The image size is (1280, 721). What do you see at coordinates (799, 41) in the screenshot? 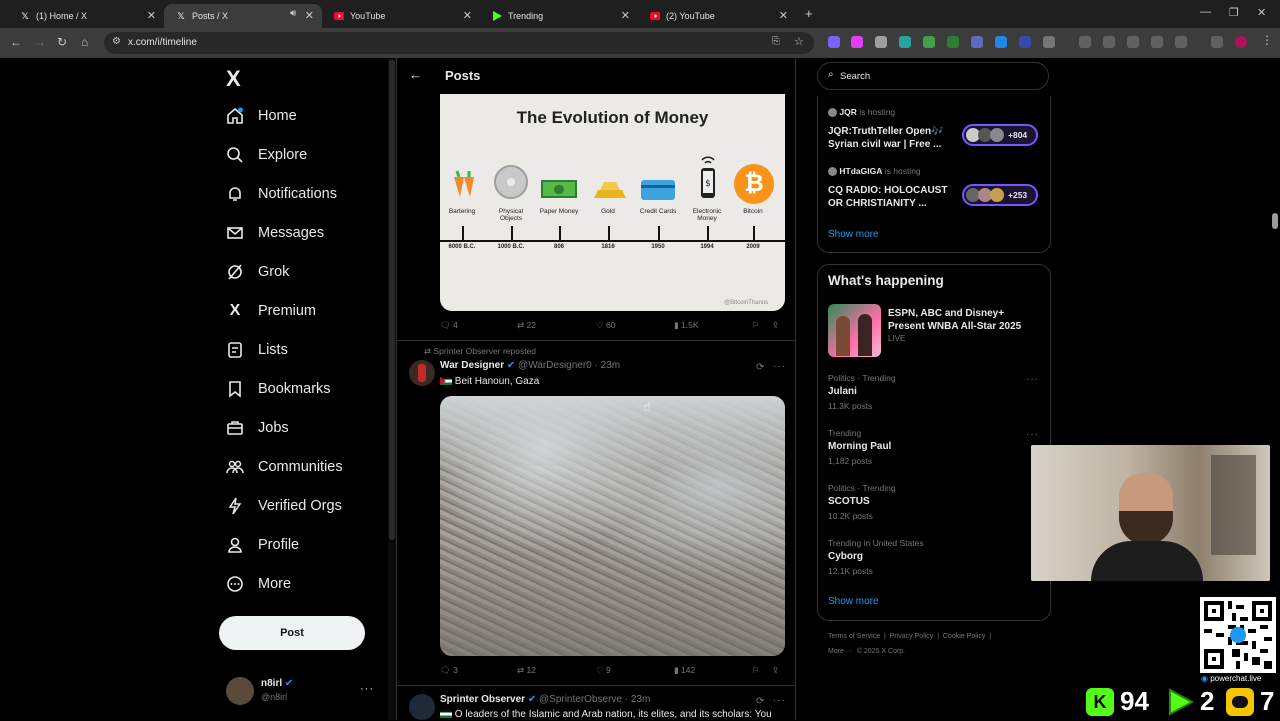
I see `bookmark-star-icon: ☆` at bounding box center [799, 41].